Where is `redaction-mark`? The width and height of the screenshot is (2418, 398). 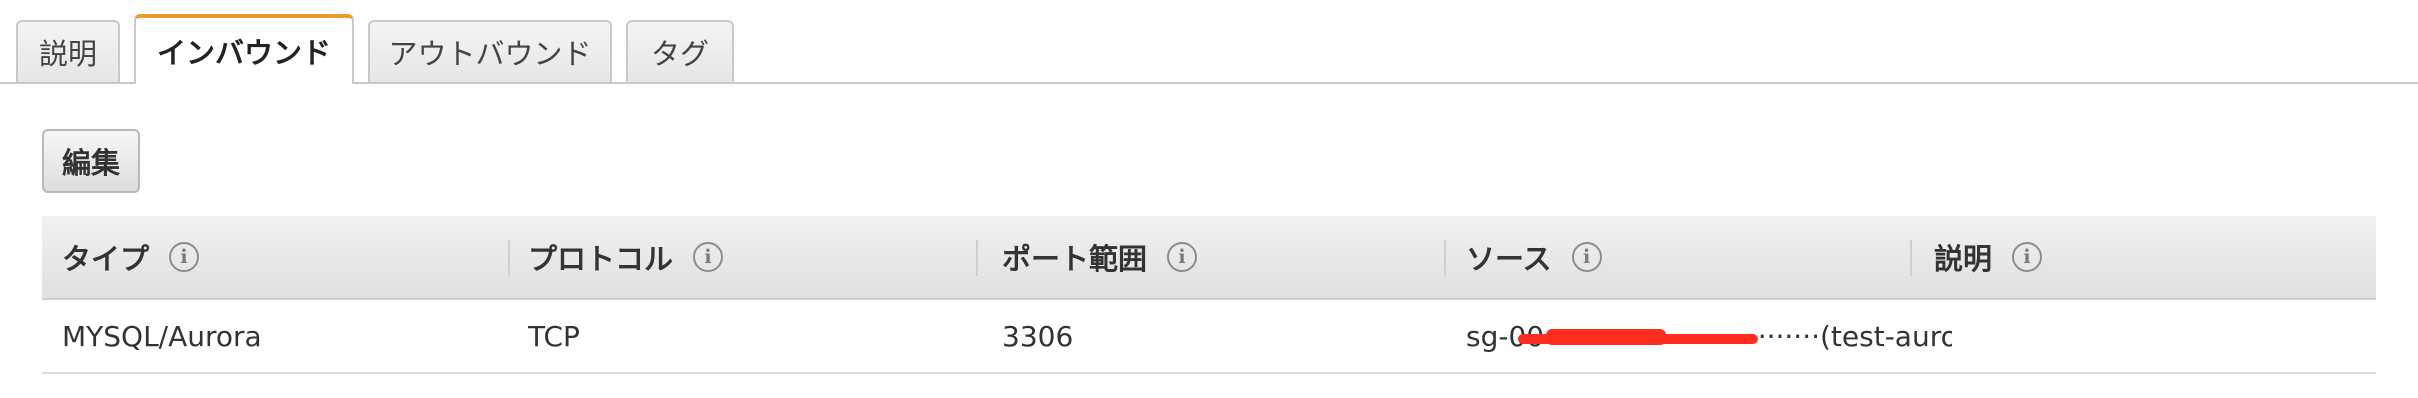 redaction-mark is located at coordinates (1606, 337).